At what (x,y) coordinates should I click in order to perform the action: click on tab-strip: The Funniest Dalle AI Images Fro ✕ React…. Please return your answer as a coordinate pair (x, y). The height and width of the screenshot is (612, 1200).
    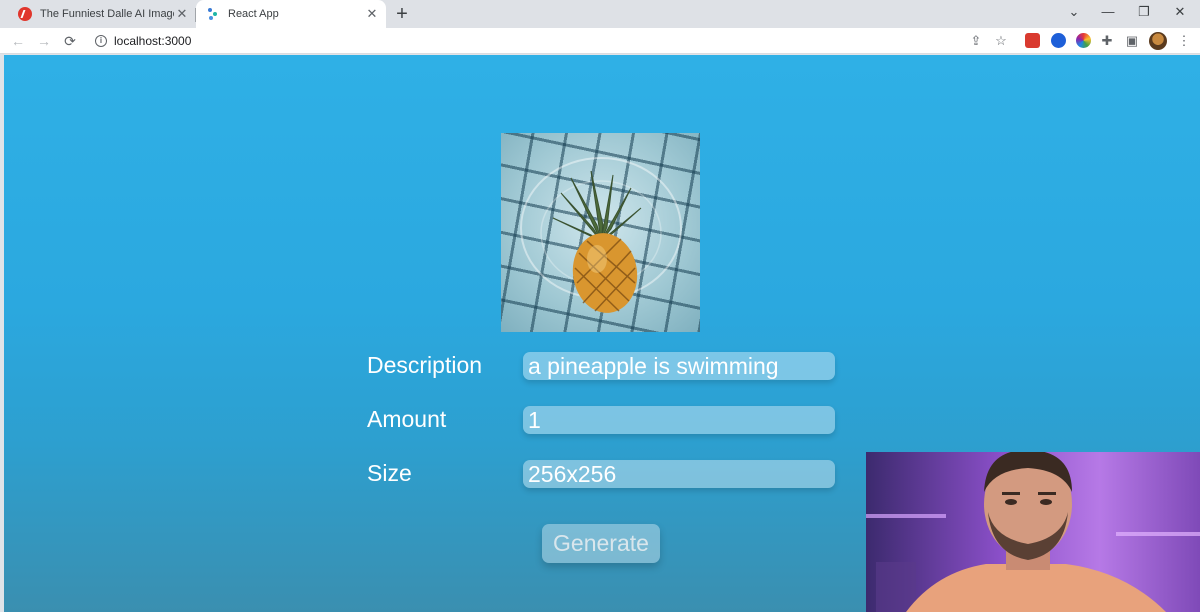
    Looking at the image, I should click on (600, 14).